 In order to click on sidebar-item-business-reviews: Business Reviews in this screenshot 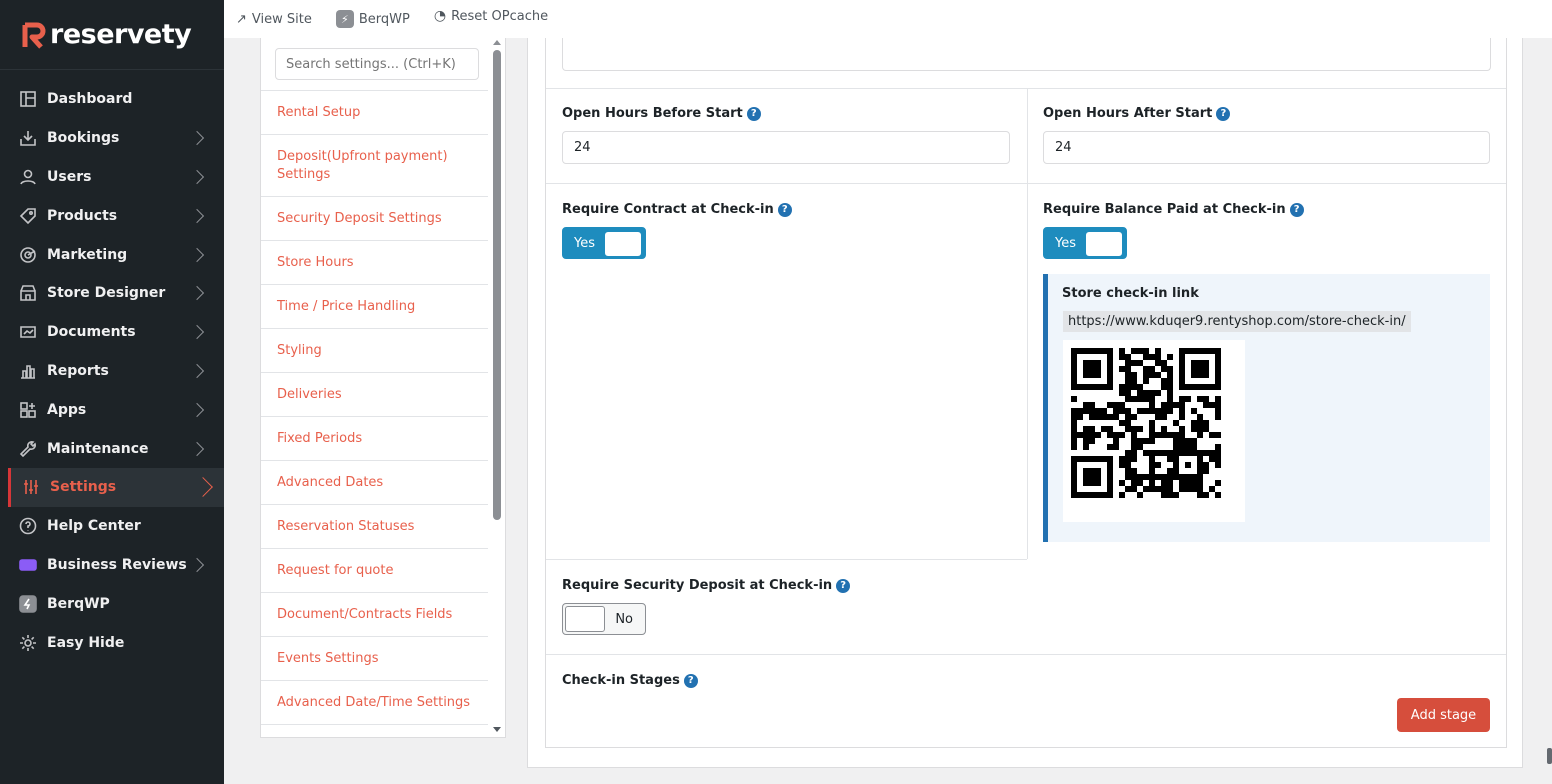, I will do `click(112, 565)`.